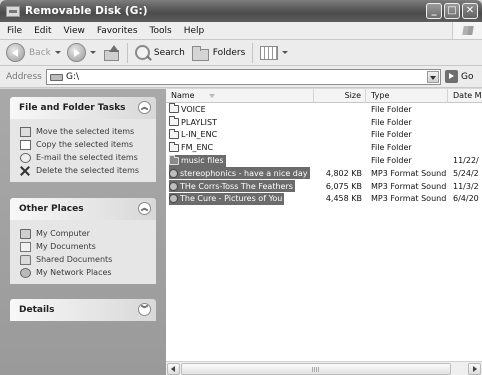 The height and width of the screenshot is (375, 482). Describe the element at coordinates (202, 161) in the screenshot. I see `file-name: music files` at that location.